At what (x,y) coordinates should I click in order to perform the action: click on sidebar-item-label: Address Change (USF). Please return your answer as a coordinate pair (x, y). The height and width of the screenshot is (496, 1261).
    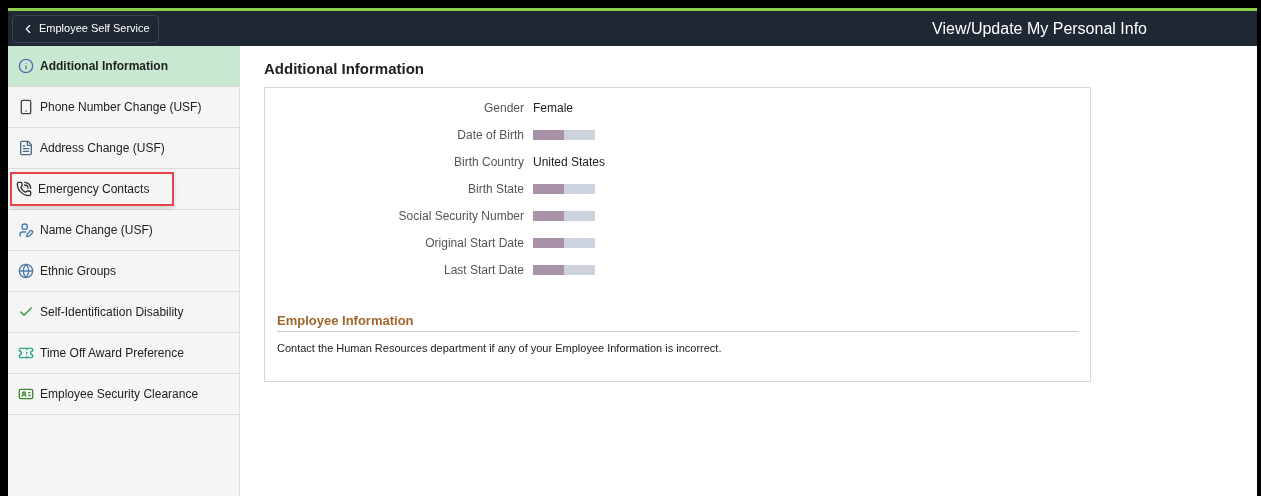
    Looking at the image, I should click on (102, 148).